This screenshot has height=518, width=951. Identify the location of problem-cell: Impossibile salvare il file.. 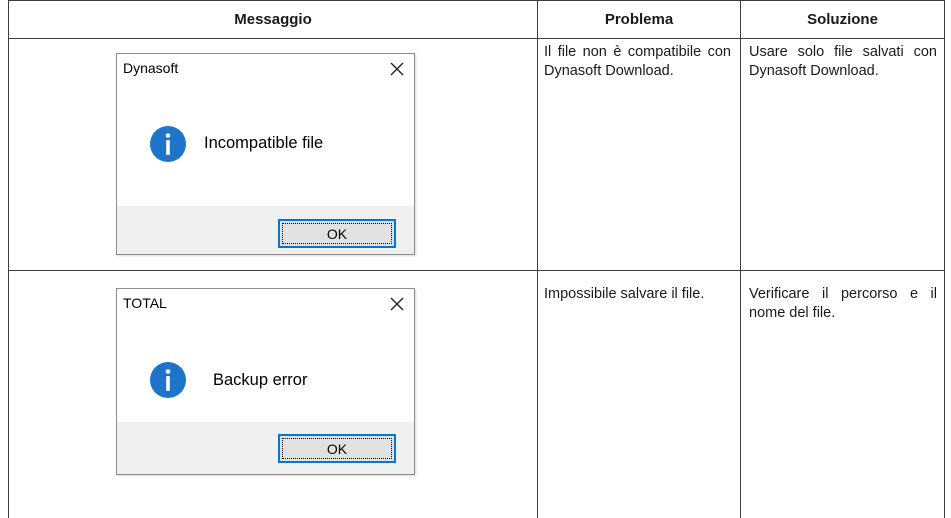
(624, 294).